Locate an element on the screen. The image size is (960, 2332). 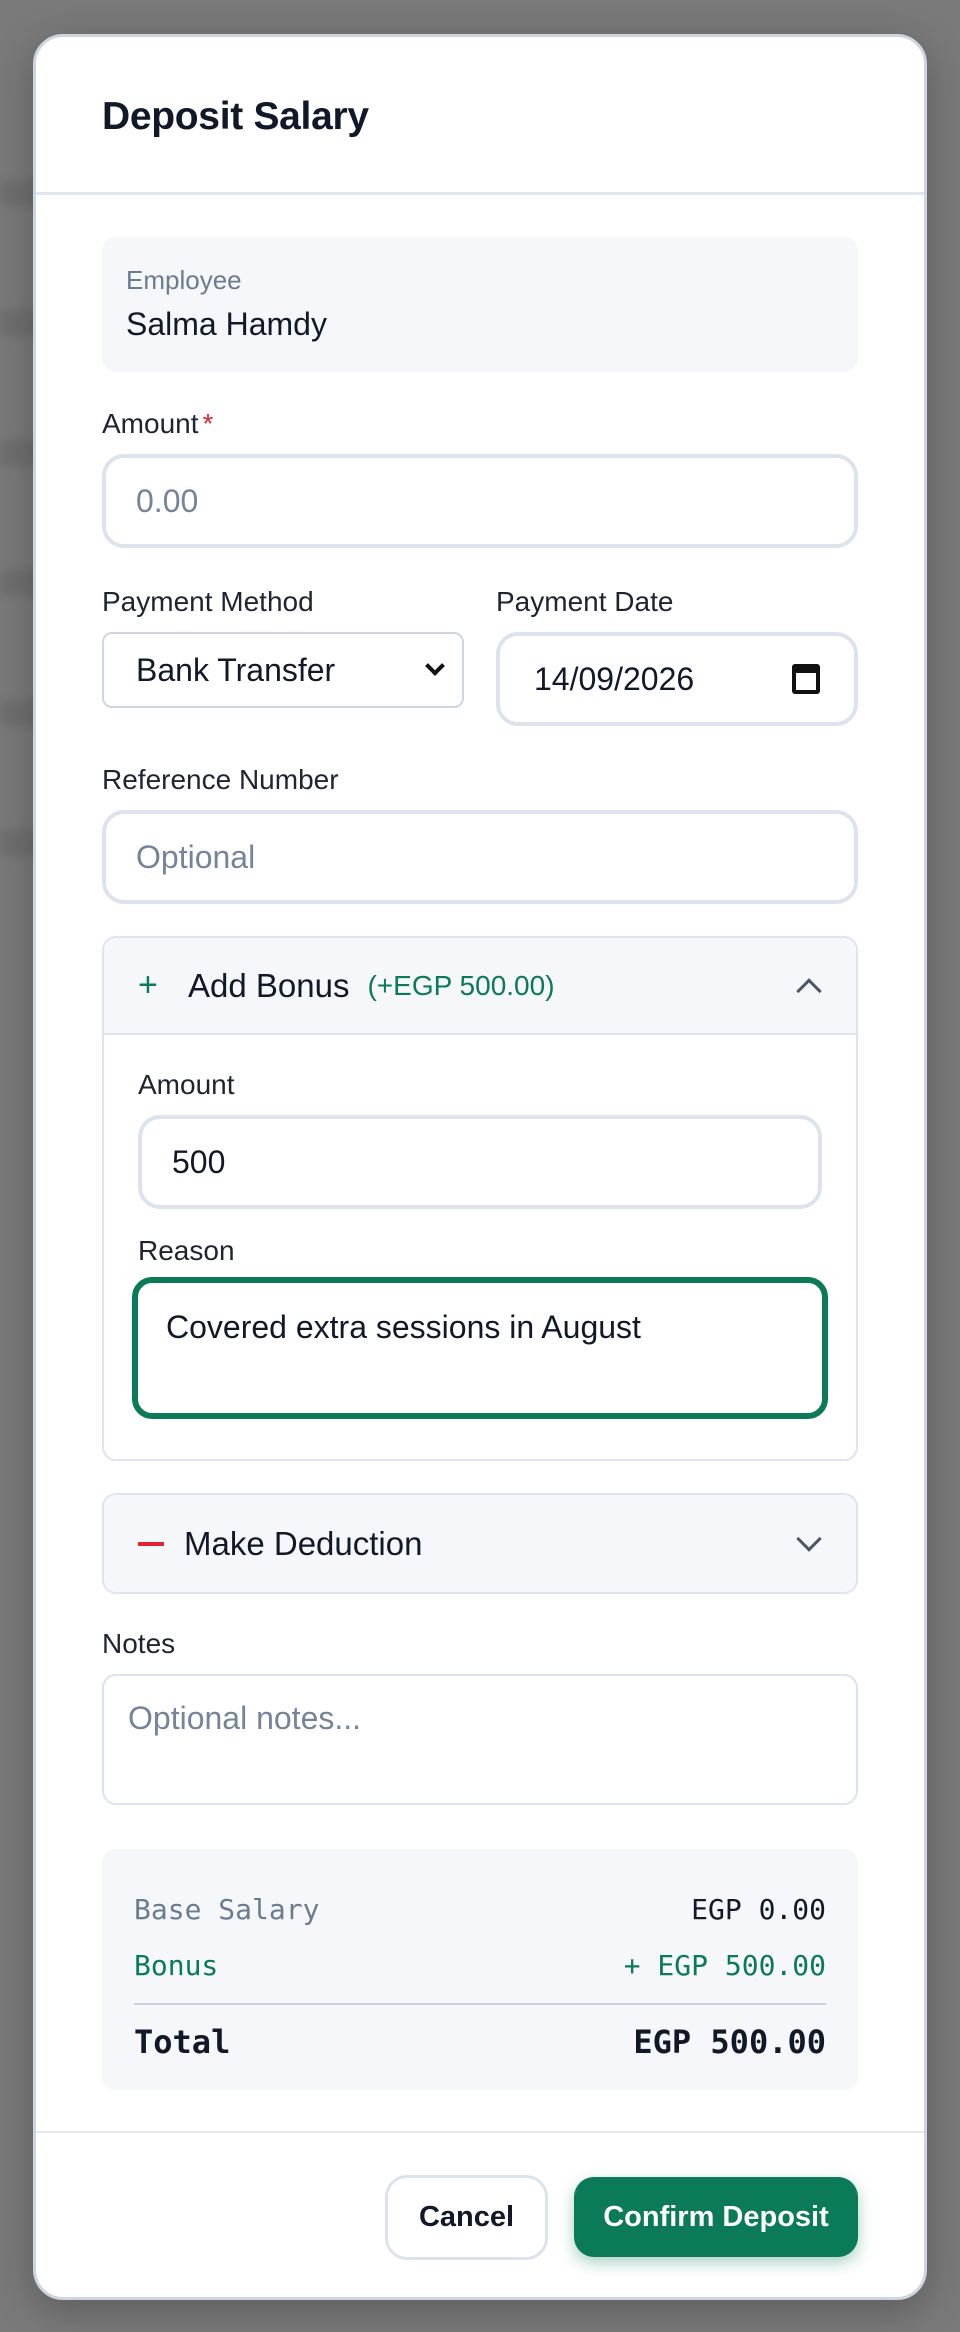
notes-label: Notes is located at coordinates (139, 1643).